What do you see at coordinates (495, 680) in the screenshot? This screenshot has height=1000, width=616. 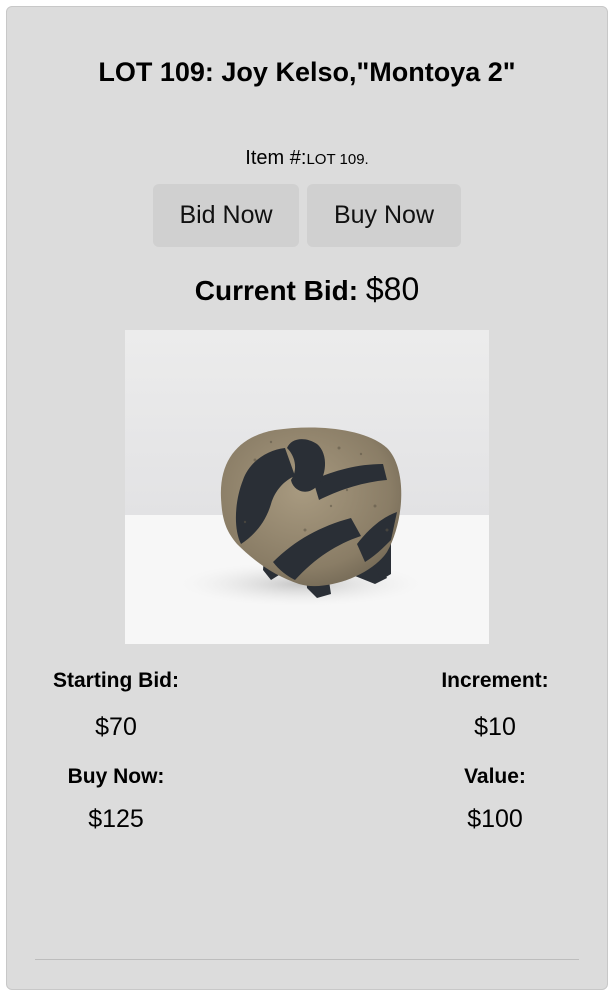 I see `increment-label: Increment:` at bounding box center [495, 680].